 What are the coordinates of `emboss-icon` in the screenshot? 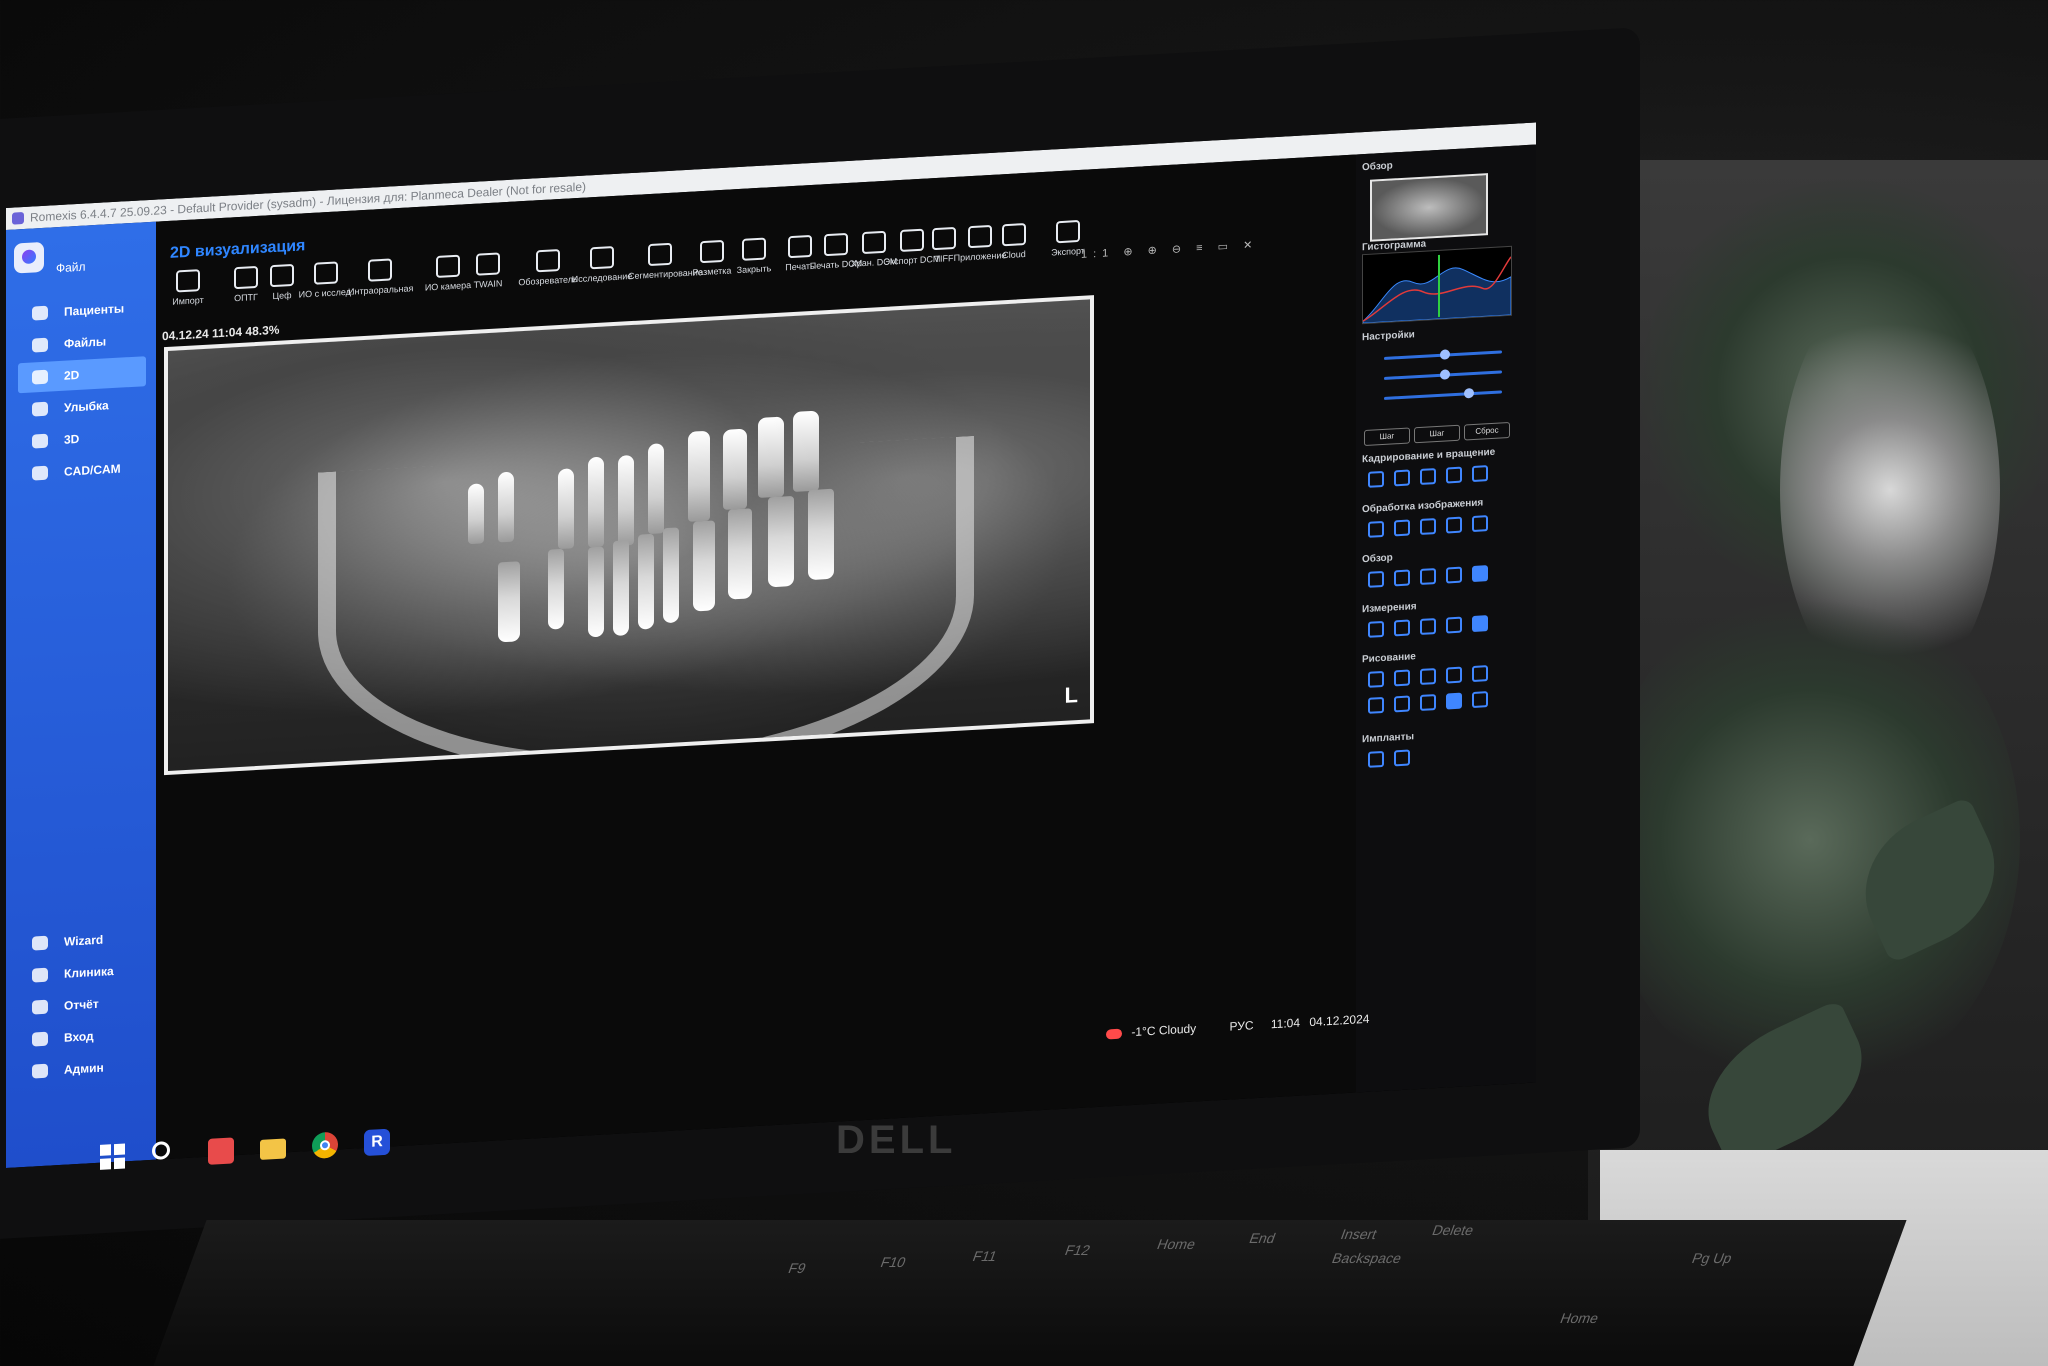 It's located at (1480, 524).